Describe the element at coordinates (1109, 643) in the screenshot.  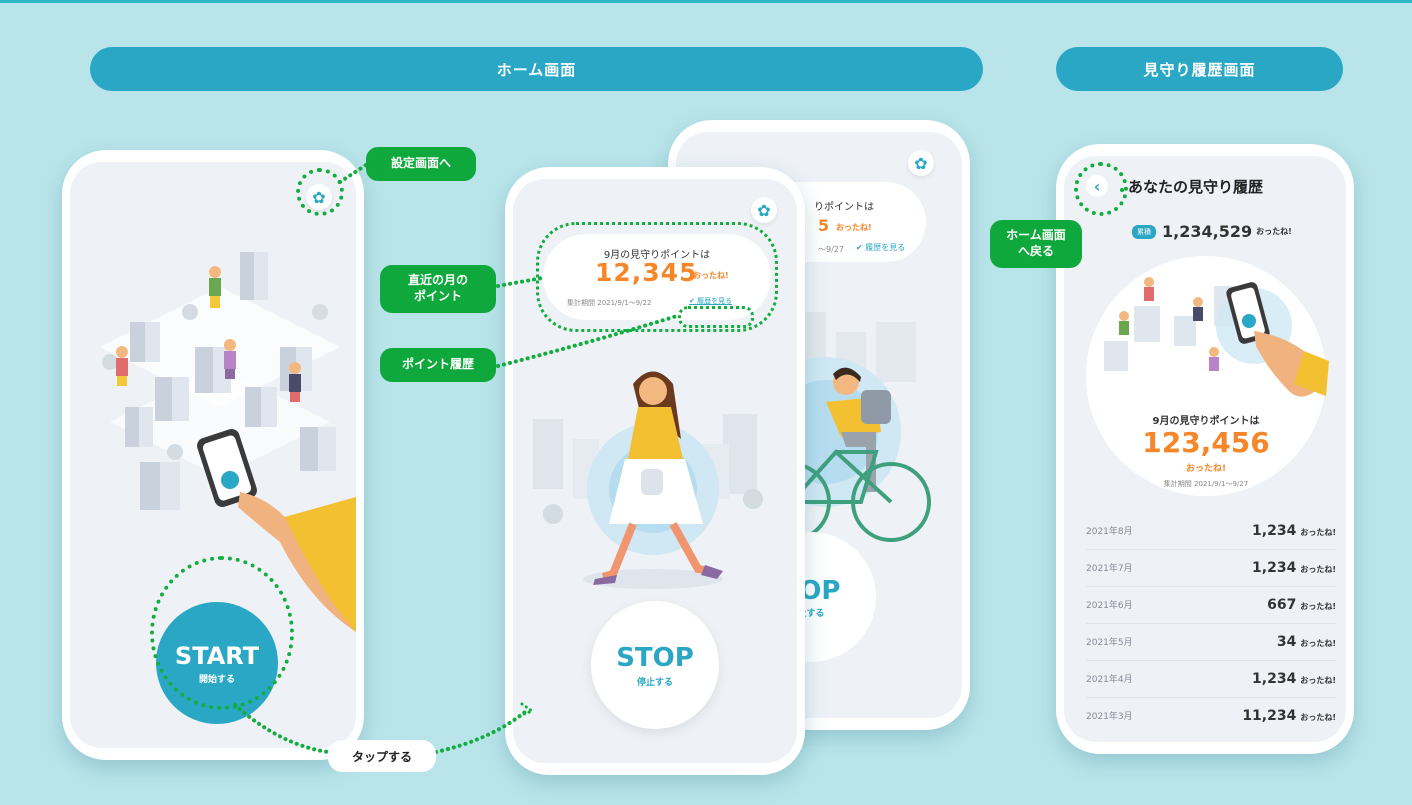
I see `row-month: 2021年5月` at that location.